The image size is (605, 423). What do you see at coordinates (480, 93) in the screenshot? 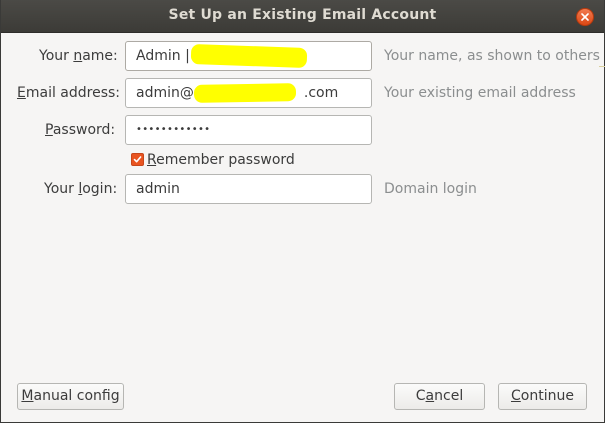
I see `email-hint: Your existing email address` at bounding box center [480, 93].